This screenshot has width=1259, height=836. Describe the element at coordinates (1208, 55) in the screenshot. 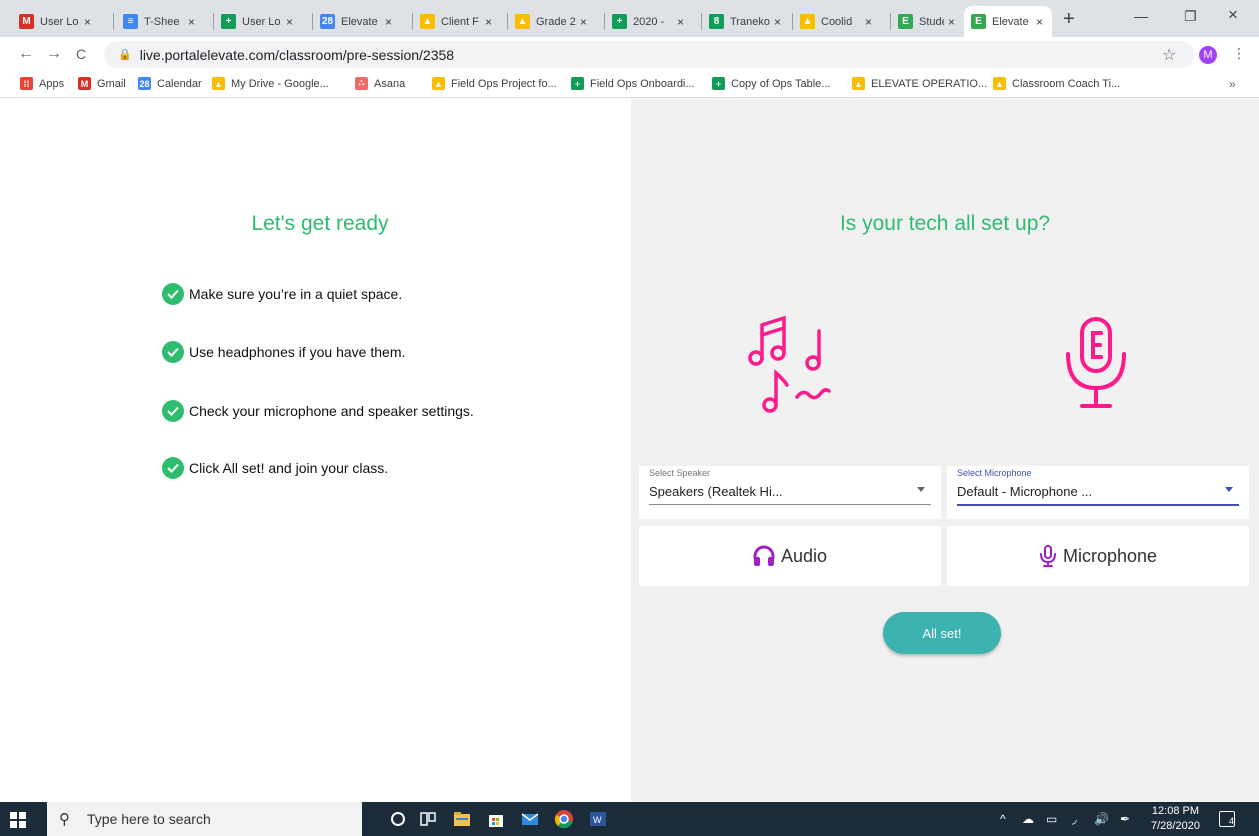

I see `profile-avatar: M` at that location.